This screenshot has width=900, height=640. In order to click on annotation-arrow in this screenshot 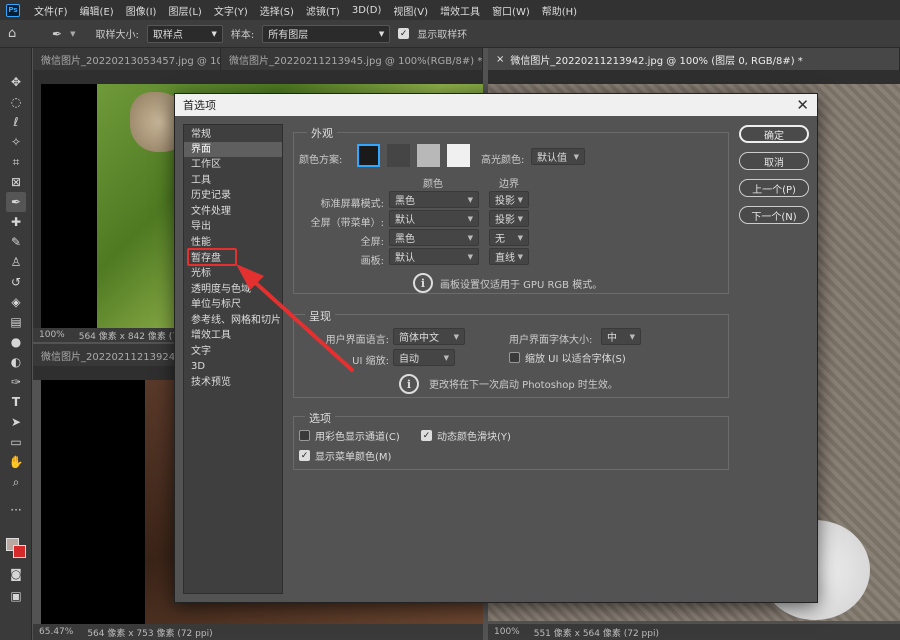, I will do `click(295, 318)`.